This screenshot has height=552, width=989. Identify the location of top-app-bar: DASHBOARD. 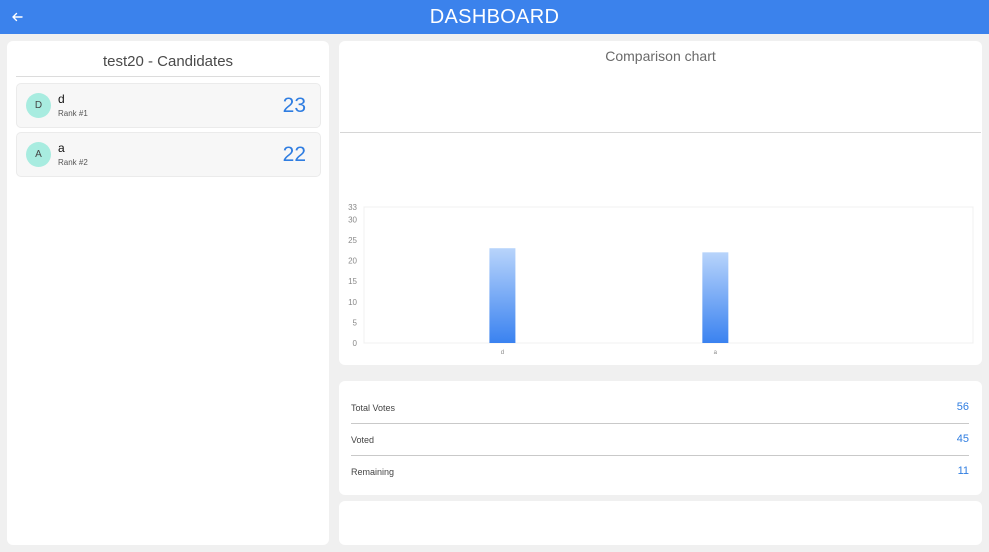
(494, 17).